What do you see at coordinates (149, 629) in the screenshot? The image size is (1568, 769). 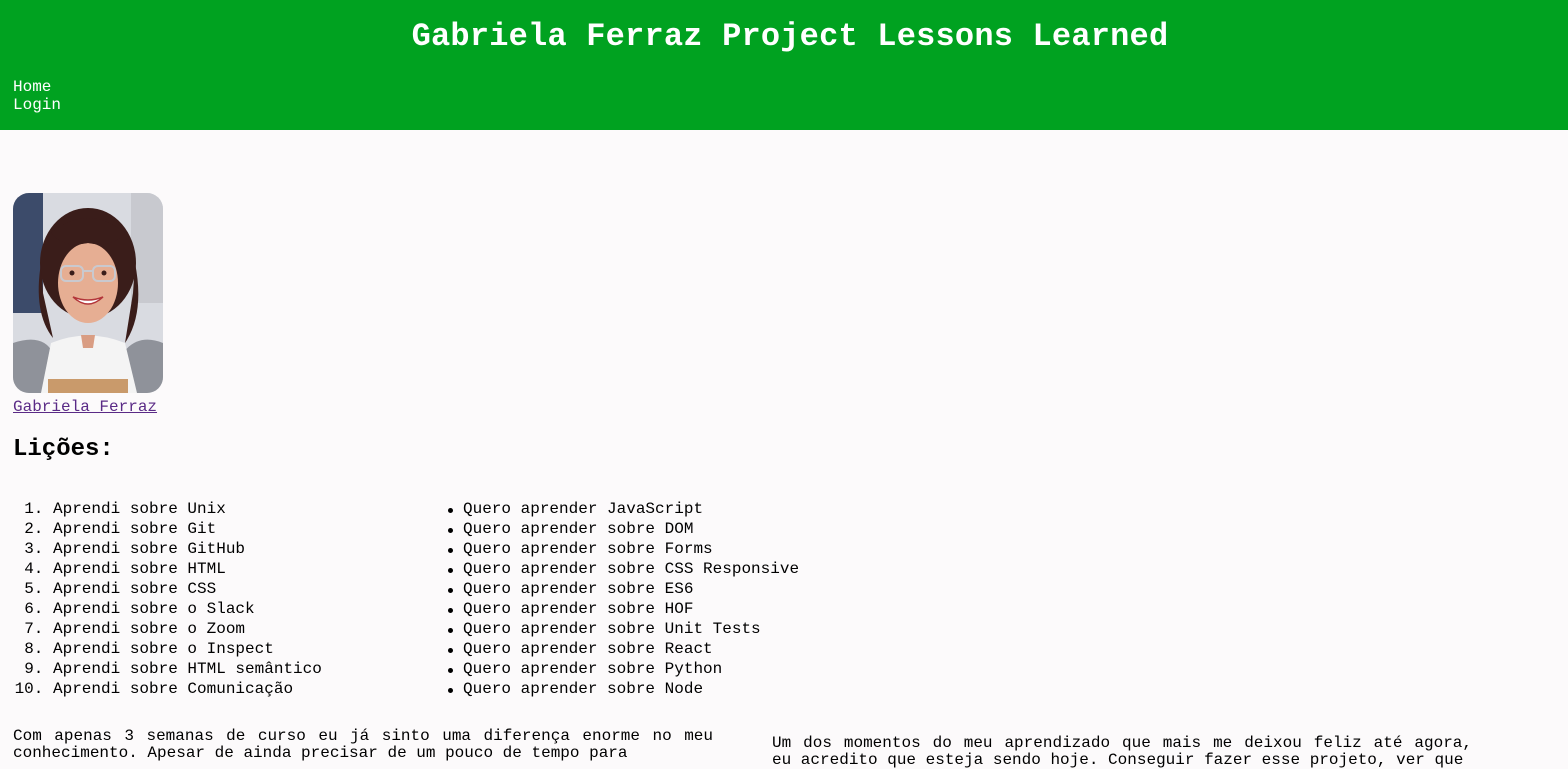 I see `list-item-text: Aprendi sobre o Zoom` at bounding box center [149, 629].